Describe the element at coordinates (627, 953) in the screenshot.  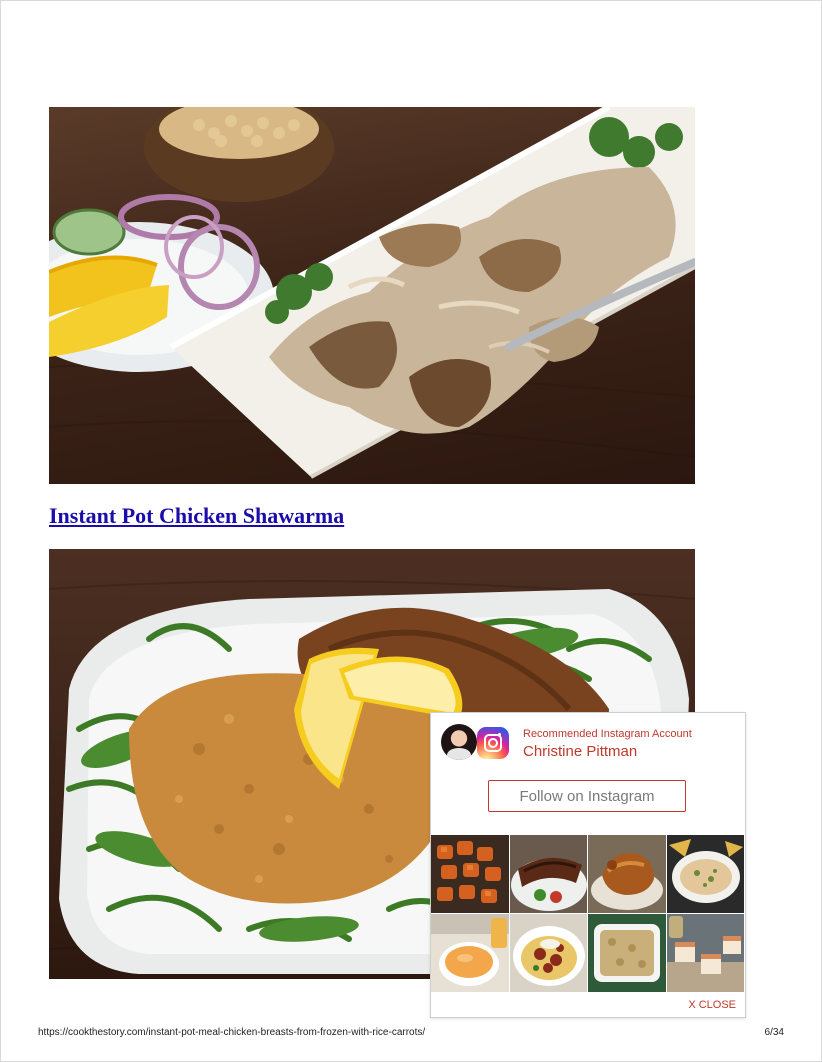
I see `thumbnail-casserole` at that location.